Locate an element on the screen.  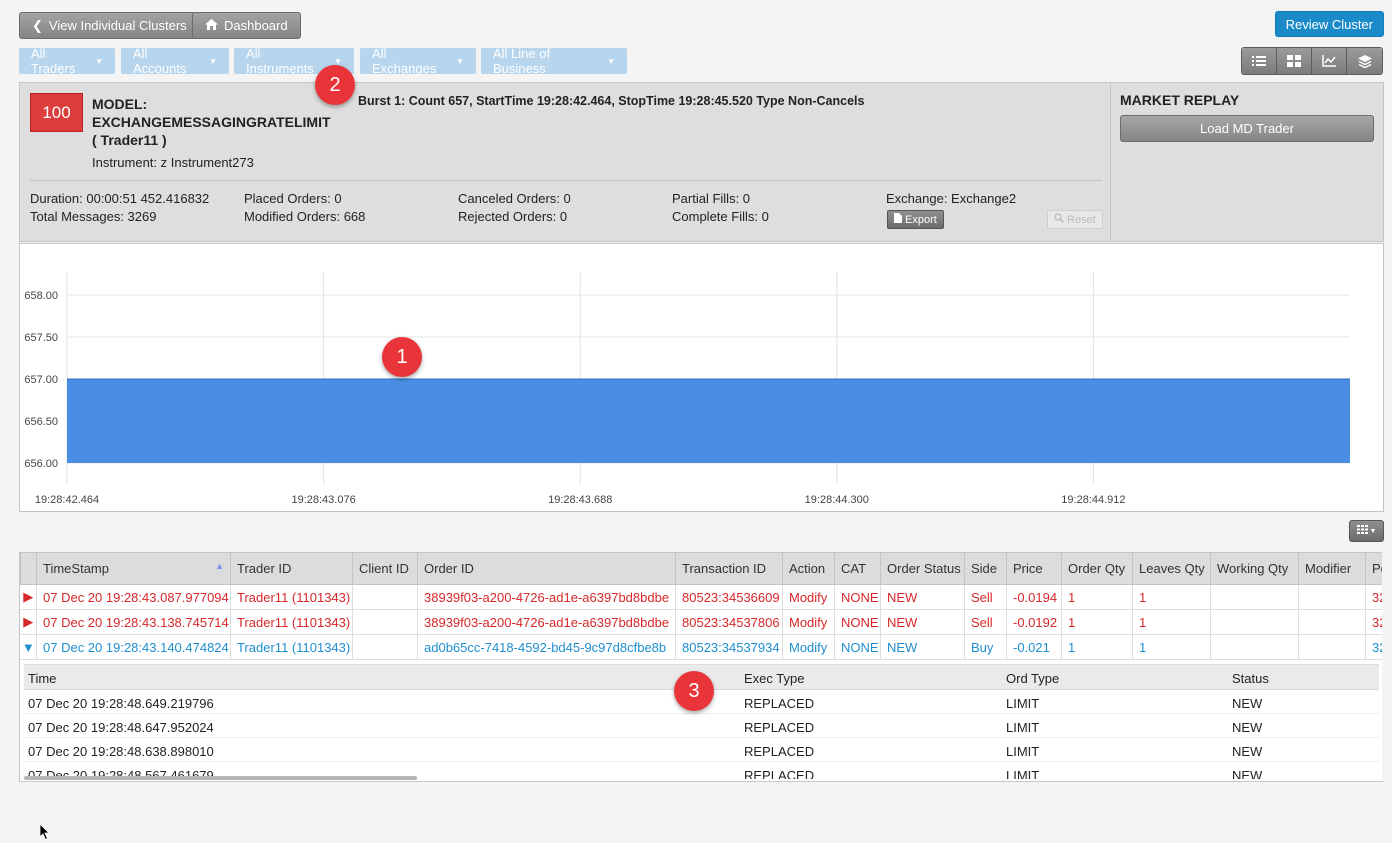
column-chooser-button: ▼ is located at coordinates (1366, 531).